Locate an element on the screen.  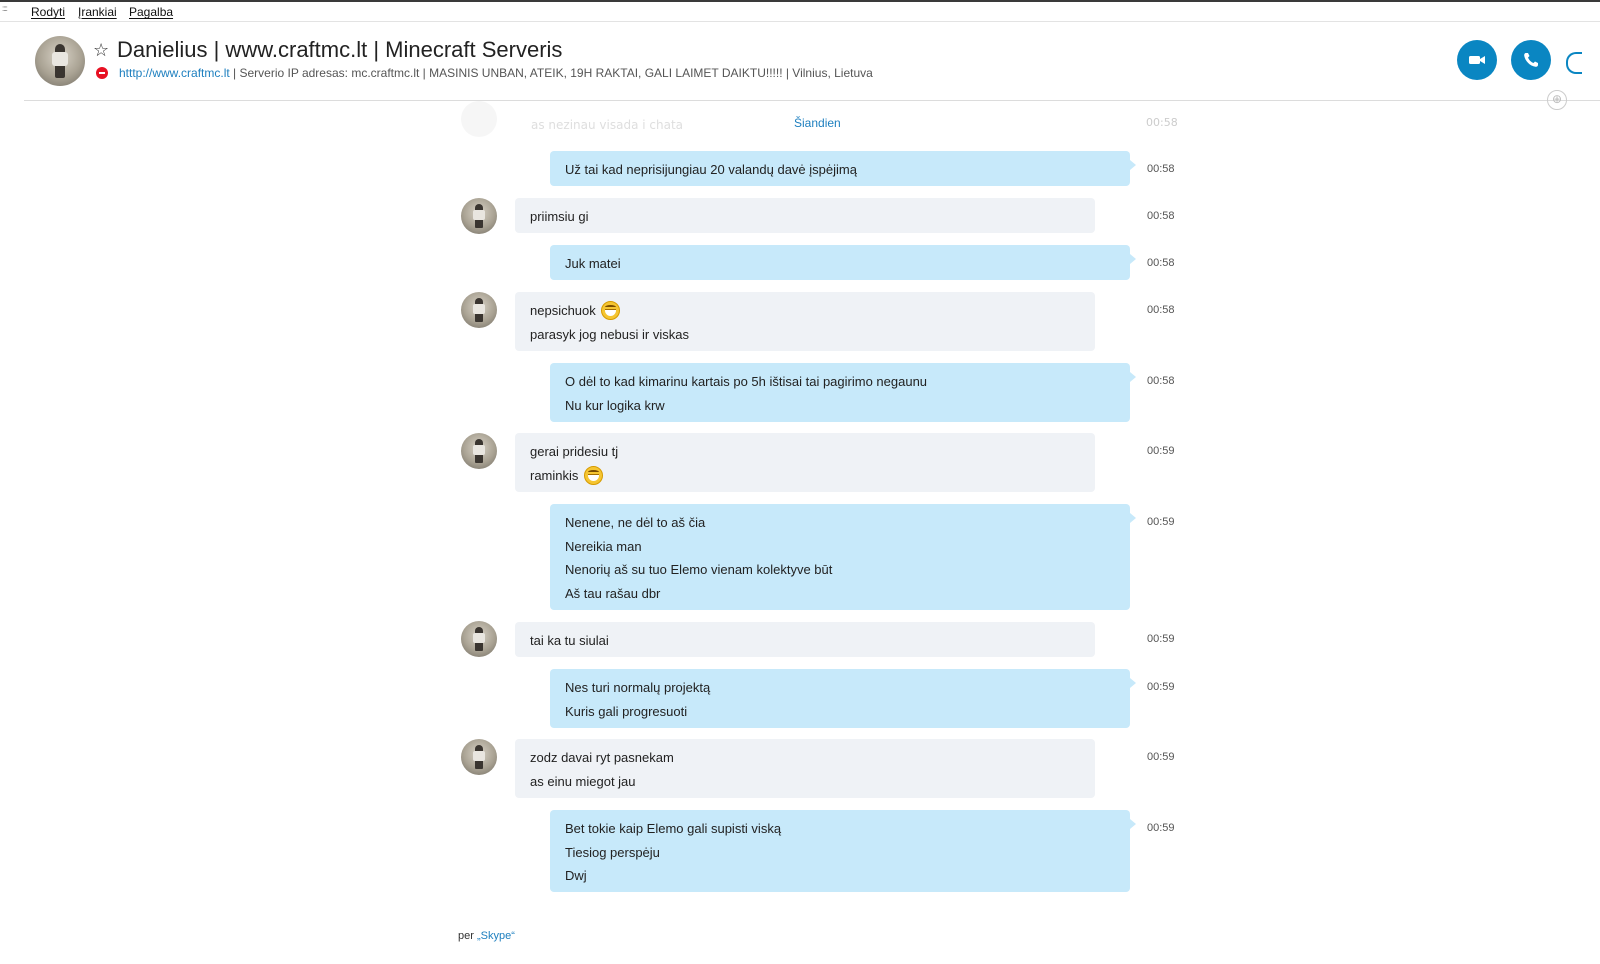
message-text: Aš tau rašau dbr is located at coordinates (613, 593).